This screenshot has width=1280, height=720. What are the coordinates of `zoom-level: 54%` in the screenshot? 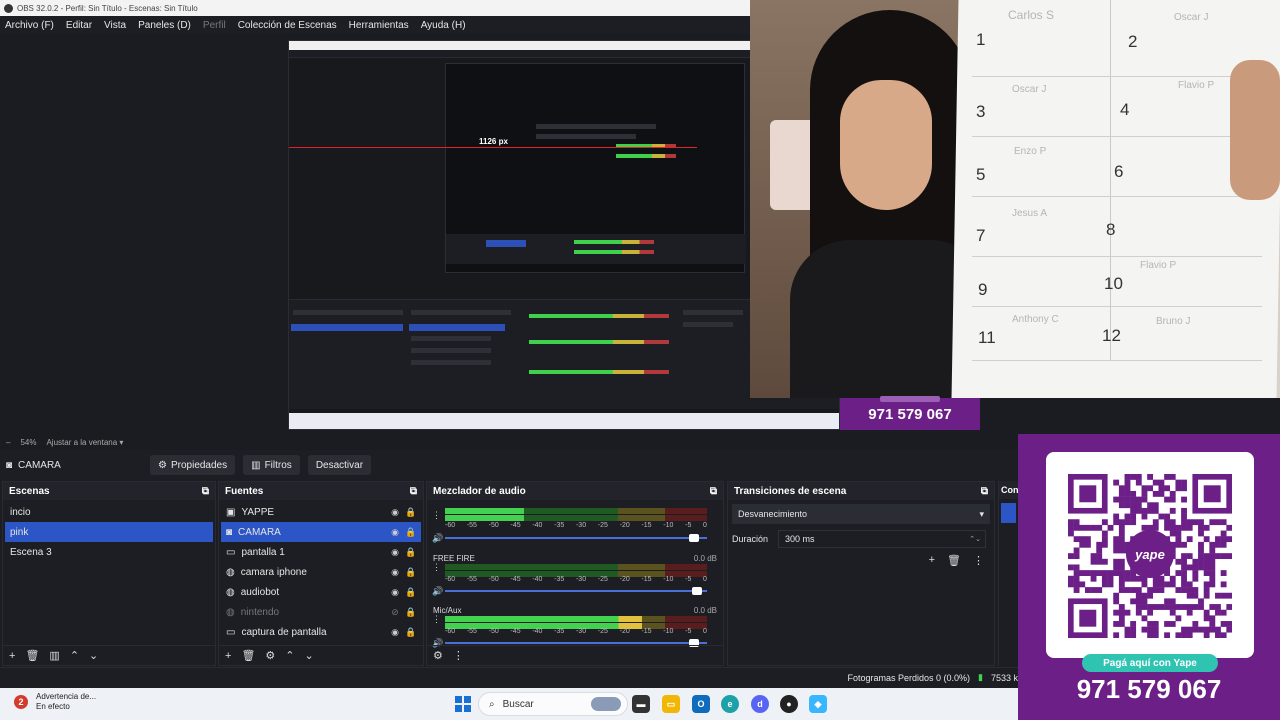 It's located at (28, 442).